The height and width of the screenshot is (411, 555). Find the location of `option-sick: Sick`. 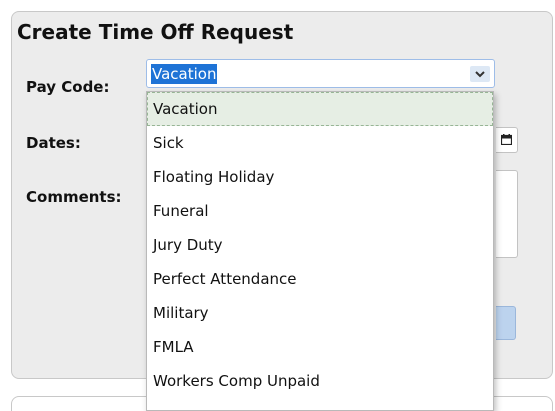

option-sick: Sick is located at coordinates (320, 143).